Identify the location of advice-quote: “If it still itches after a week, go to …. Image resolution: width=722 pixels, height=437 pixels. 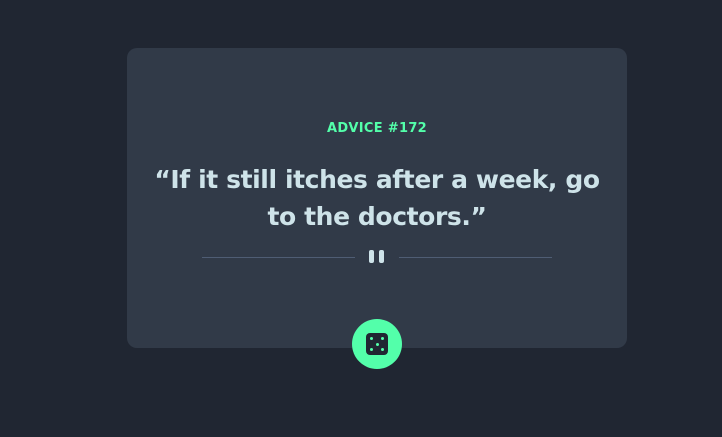
(377, 198).